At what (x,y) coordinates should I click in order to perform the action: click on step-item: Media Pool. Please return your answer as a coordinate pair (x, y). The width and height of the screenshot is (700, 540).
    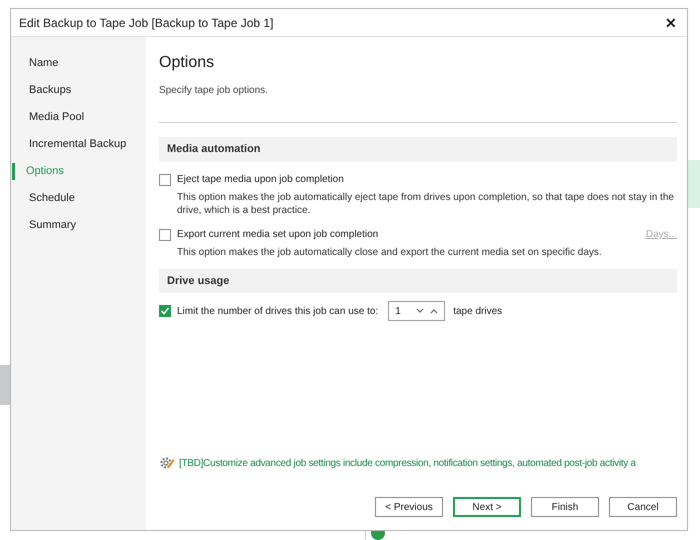
    Looking at the image, I should click on (79, 117).